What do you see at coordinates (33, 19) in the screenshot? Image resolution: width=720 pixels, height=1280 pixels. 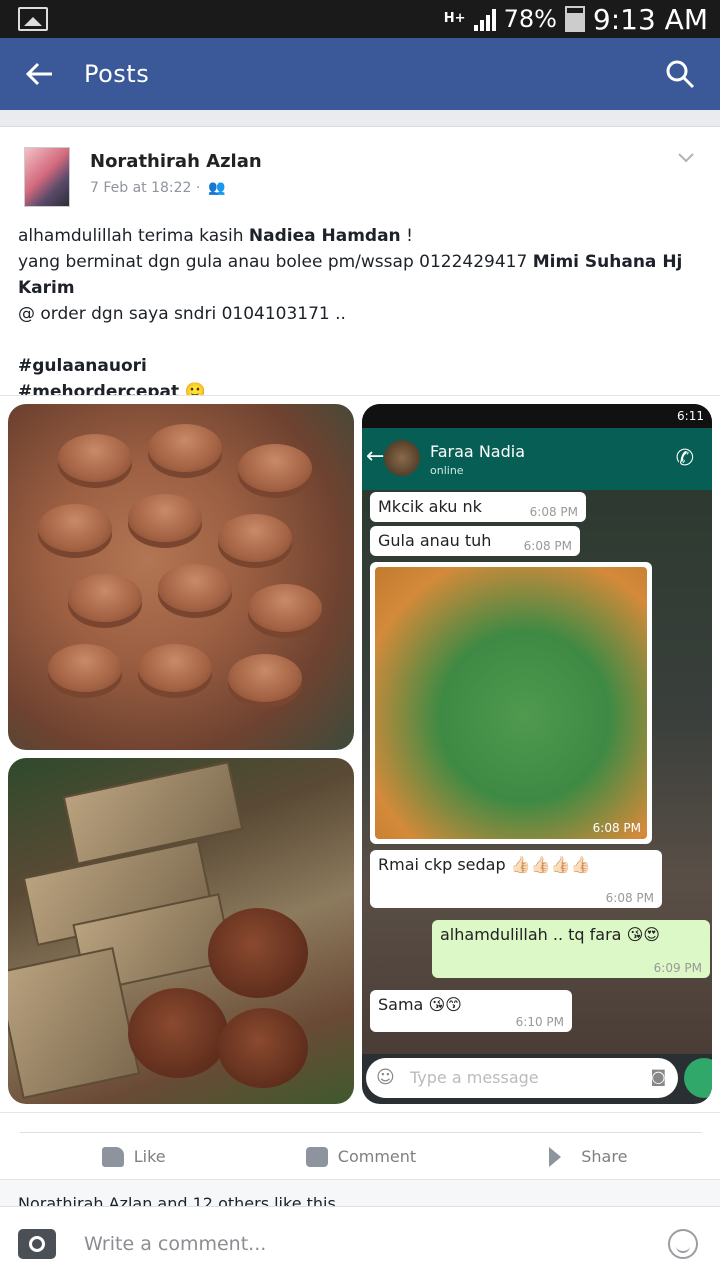 I see `gallery-notification-icon` at bounding box center [33, 19].